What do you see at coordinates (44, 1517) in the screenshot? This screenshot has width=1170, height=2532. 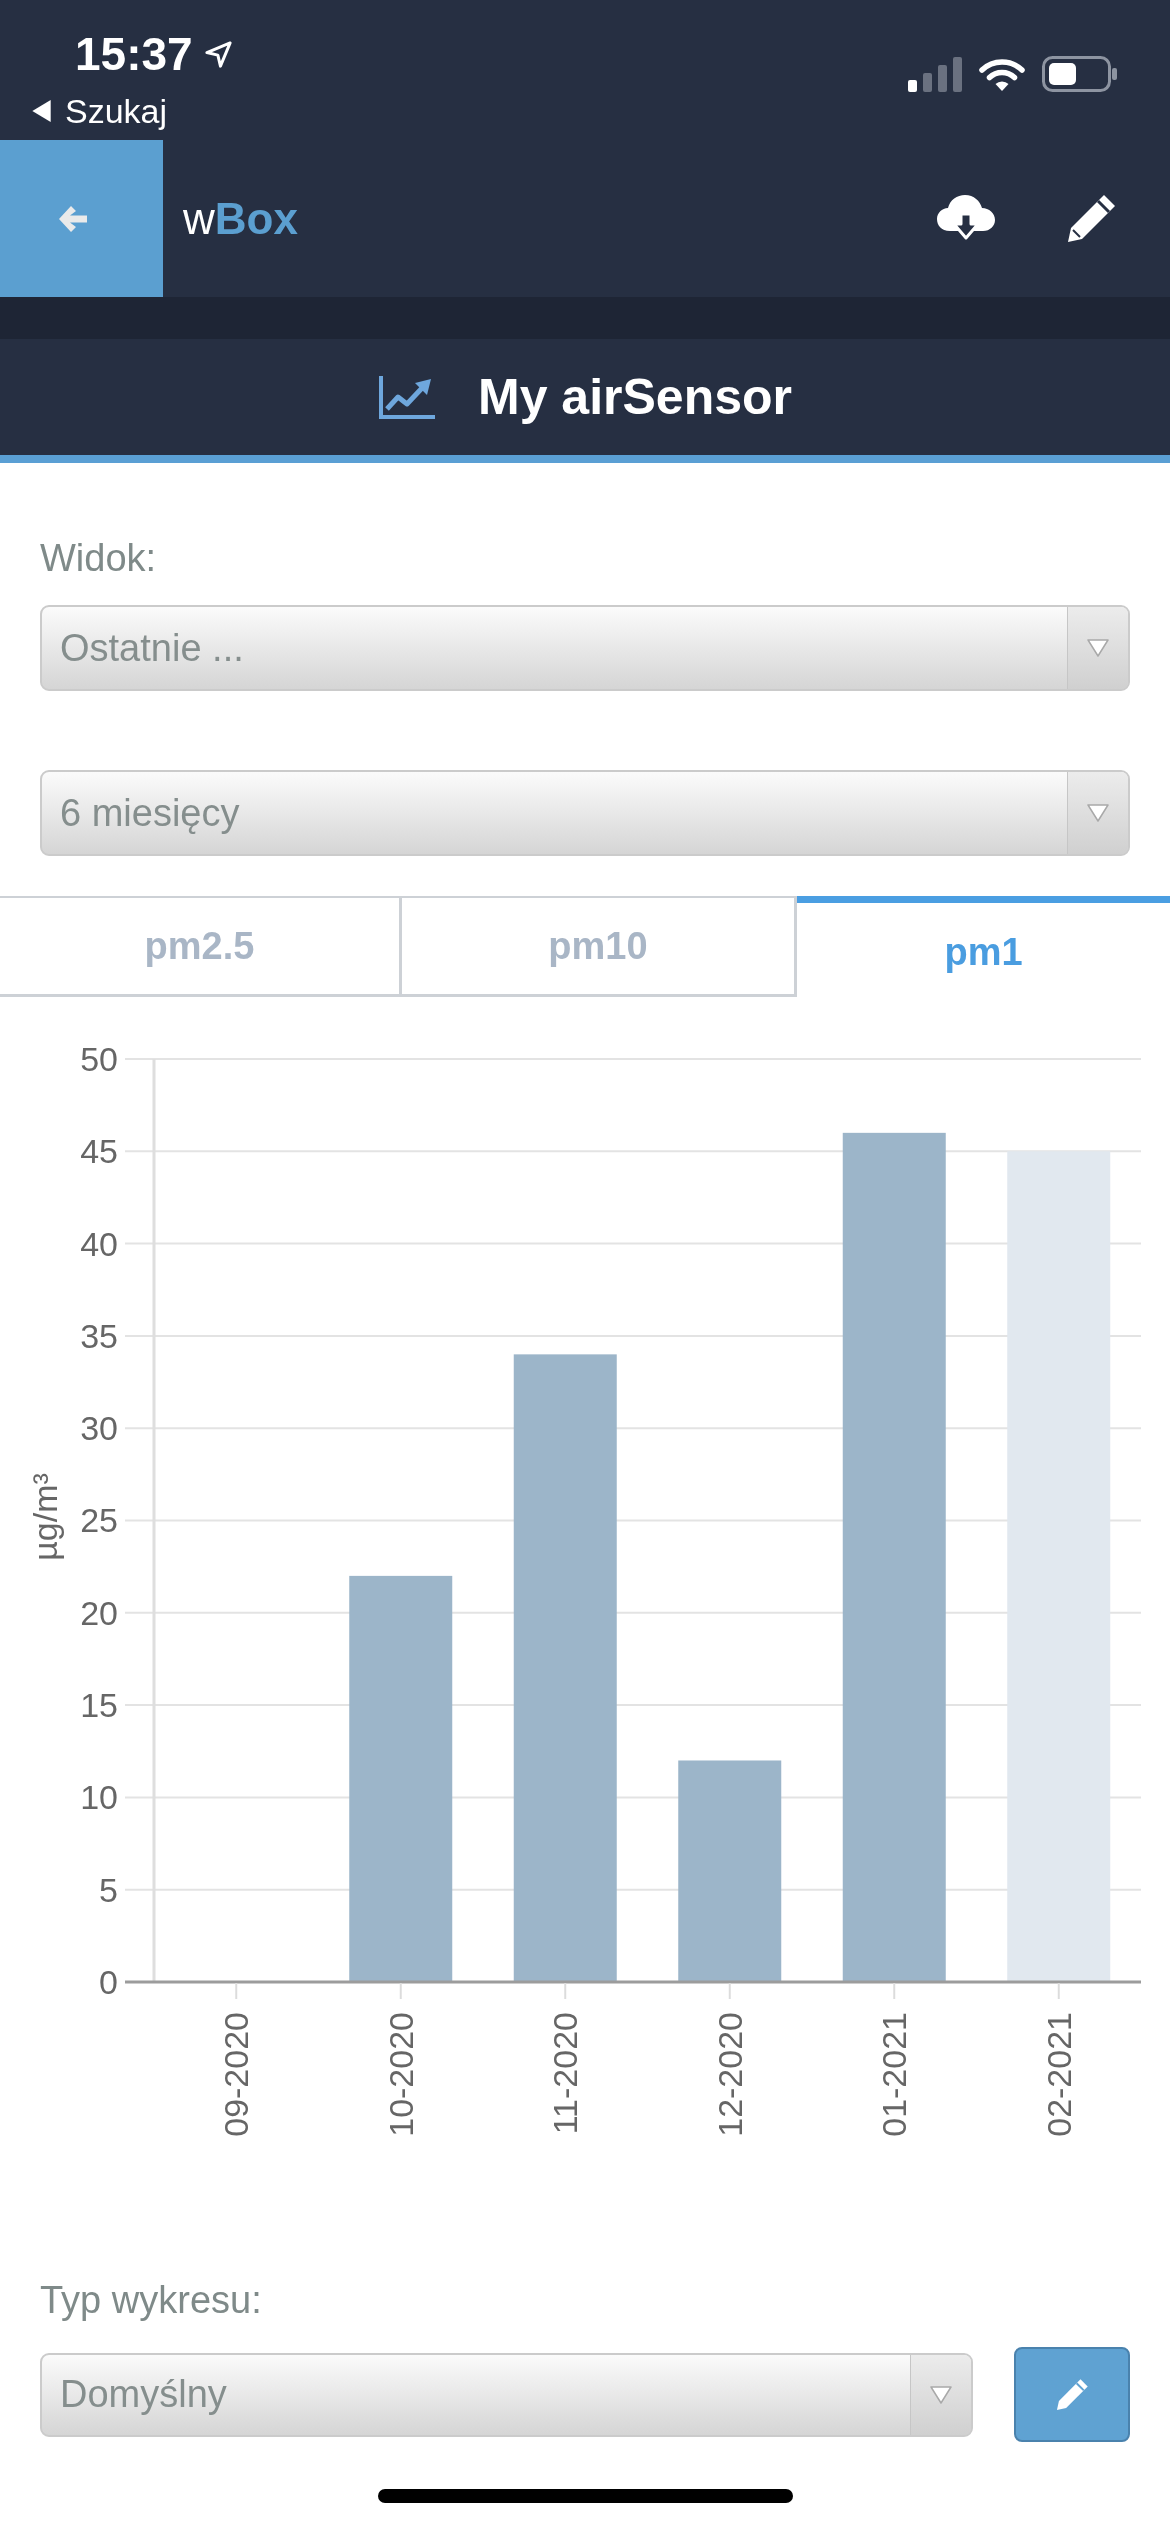 I see `y-axis-title: µg/m³` at bounding box center [44, 1517].